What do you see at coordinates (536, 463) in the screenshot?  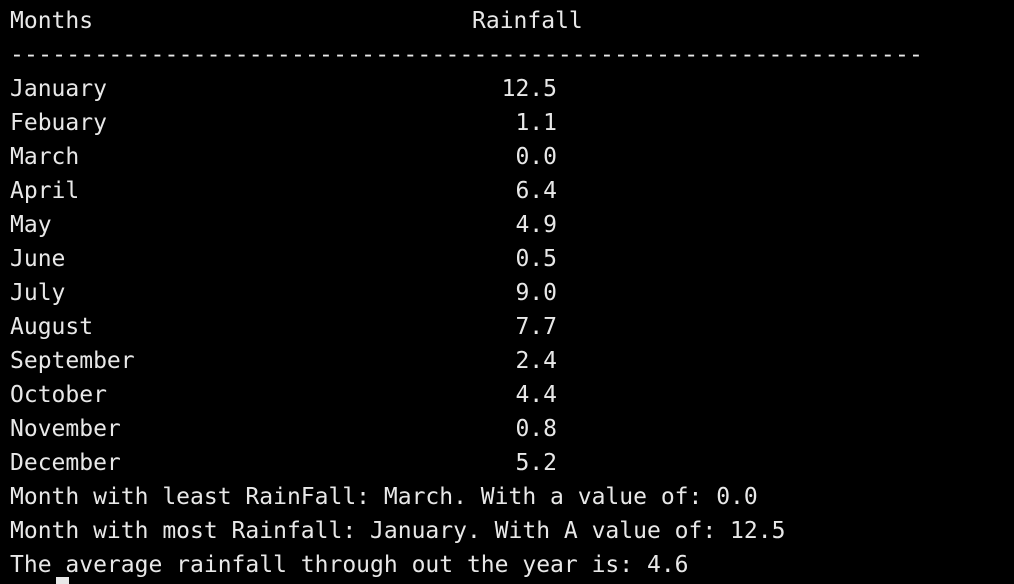 I see `rainfall-cell: 5.2` at bounding box center [536, 463].